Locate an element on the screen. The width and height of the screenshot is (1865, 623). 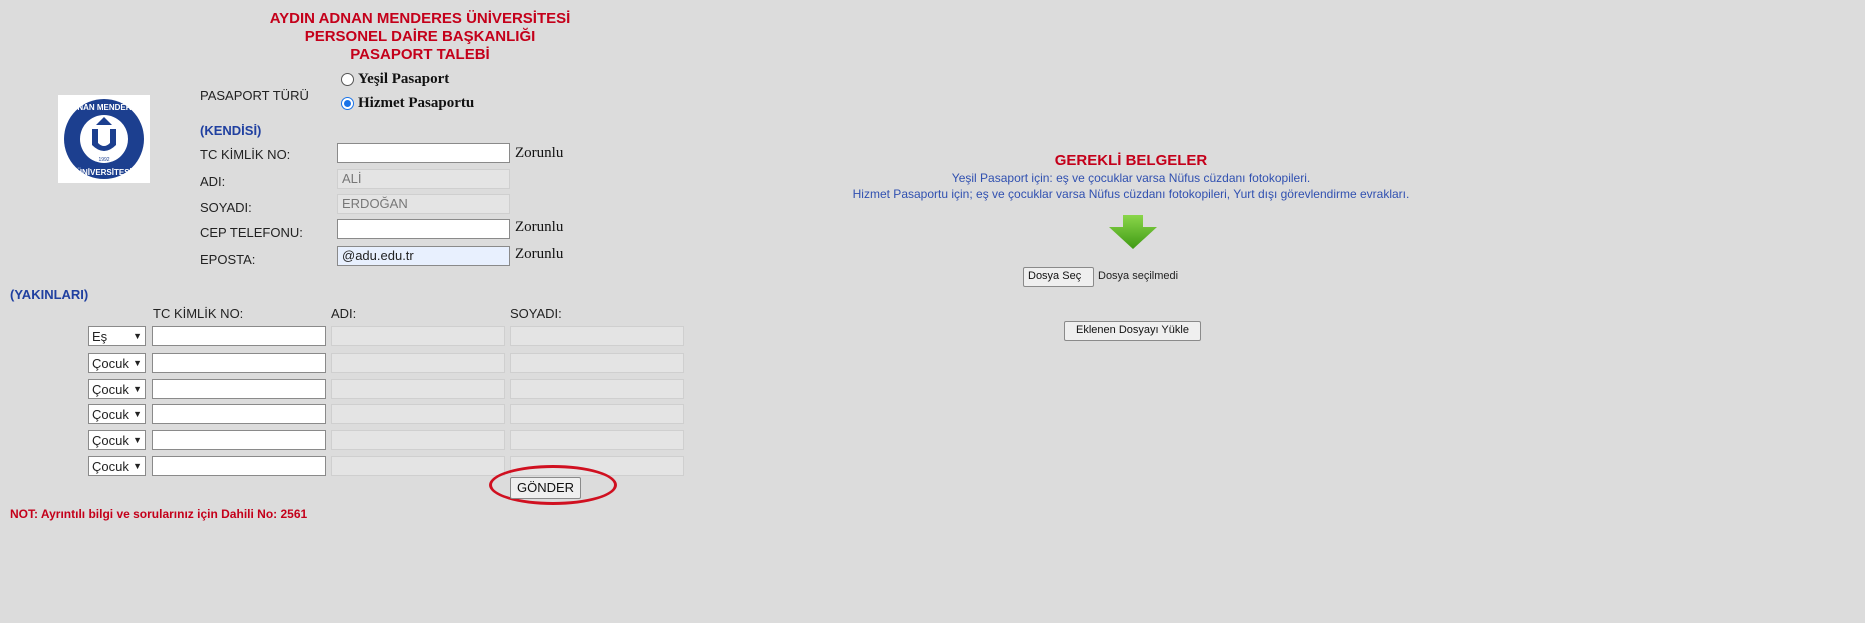
tc-required: Zorunlu is located at coordinates (539, 153).